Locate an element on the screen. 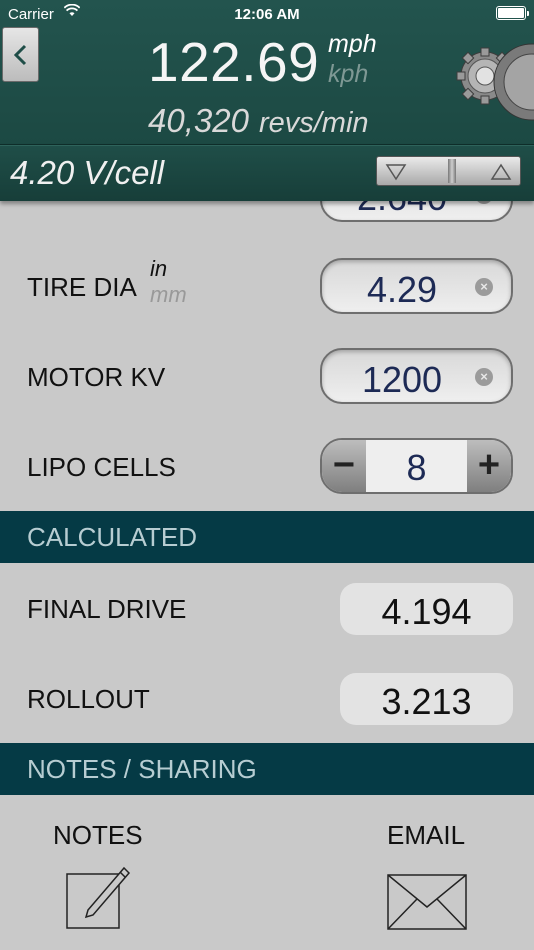  voltage-stepper is located at coordinates (448, 171).